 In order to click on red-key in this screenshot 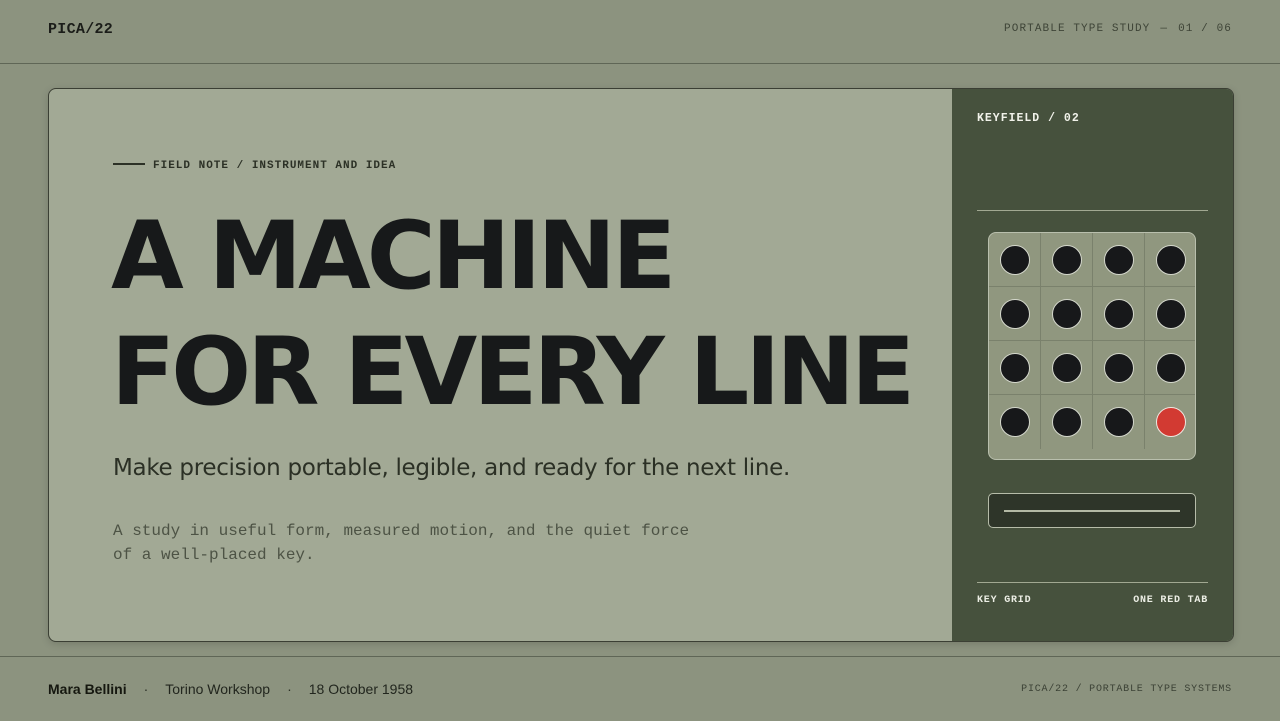, I will do `click(1171, 422)`.